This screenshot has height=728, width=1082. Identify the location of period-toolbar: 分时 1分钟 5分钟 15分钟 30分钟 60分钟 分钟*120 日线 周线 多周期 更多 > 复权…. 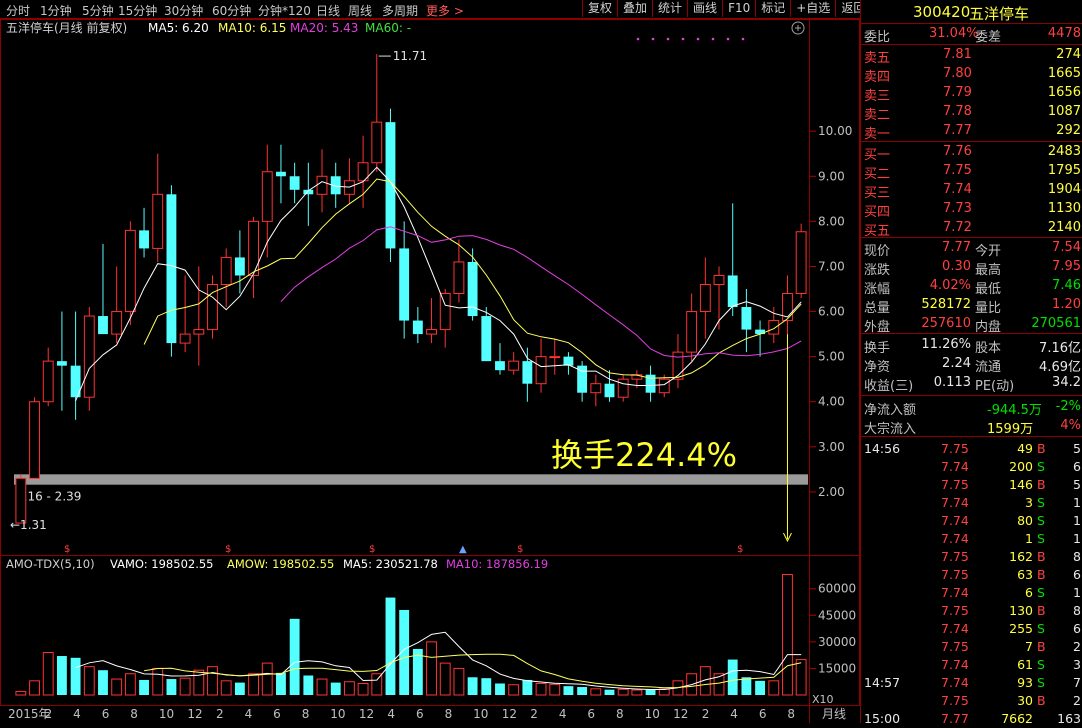
(432, 9).